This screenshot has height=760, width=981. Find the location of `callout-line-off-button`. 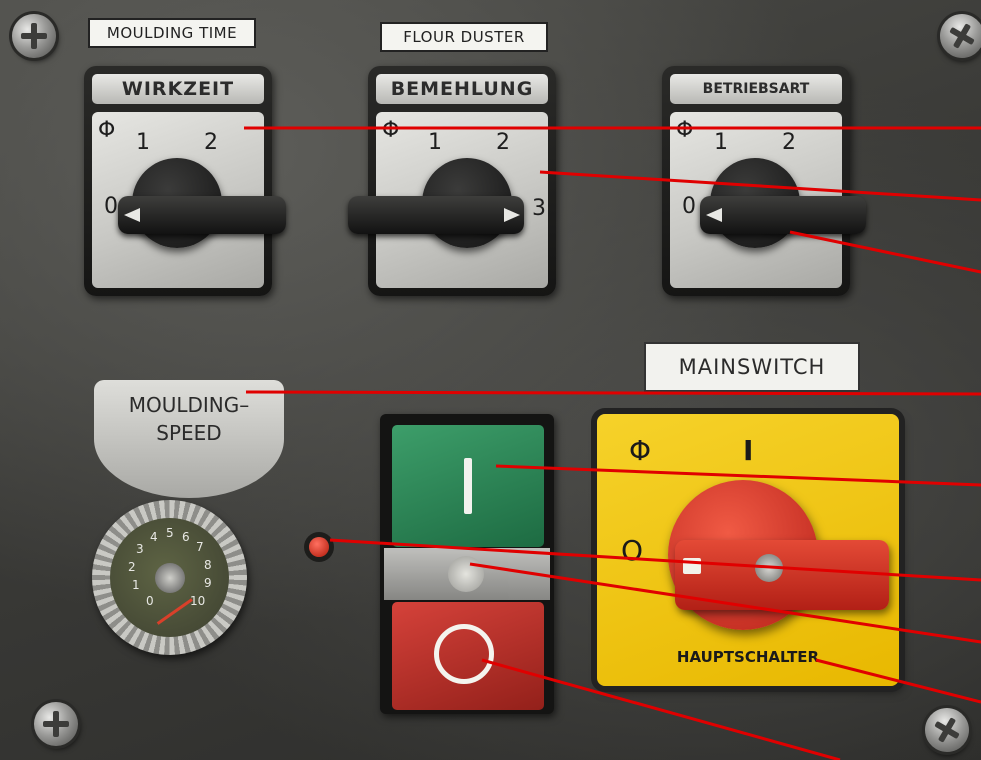

callout-line-off-button is located at coordinates (661, 709).